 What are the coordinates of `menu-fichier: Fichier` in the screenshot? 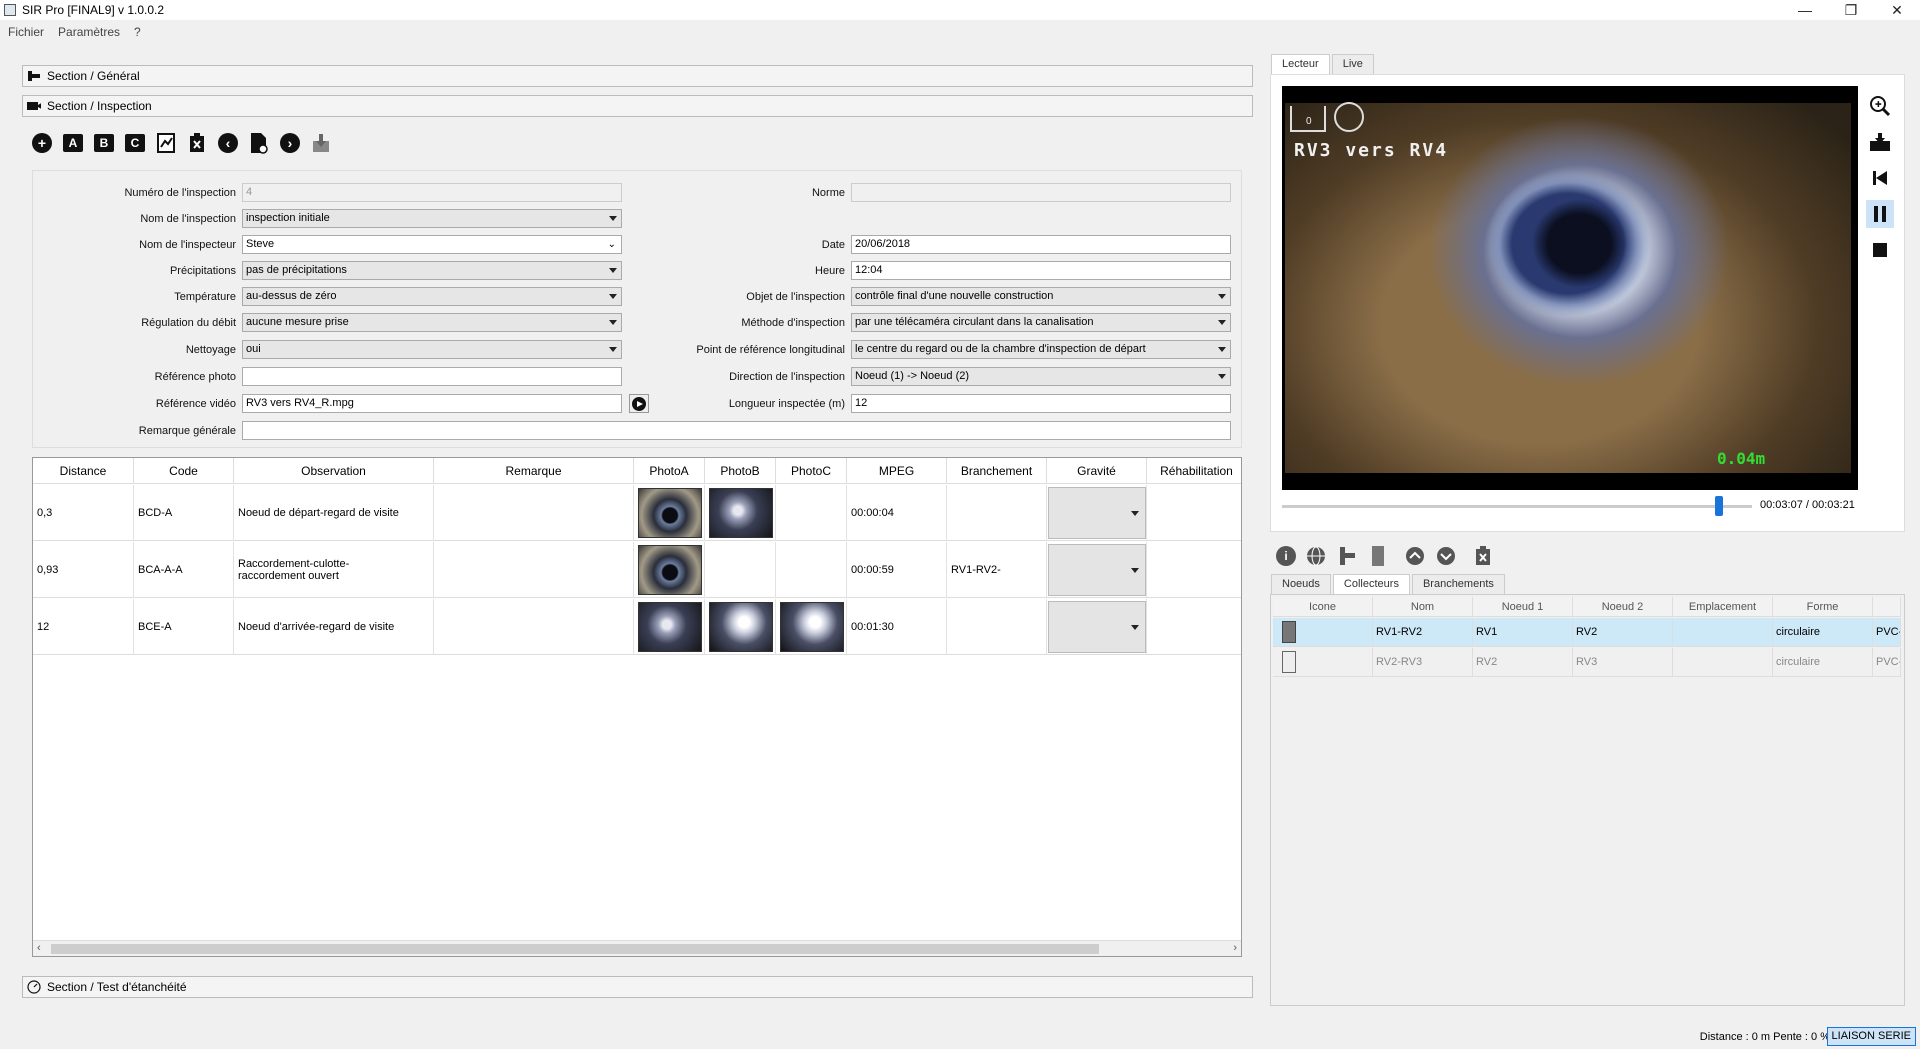 It's located at (26, 32).